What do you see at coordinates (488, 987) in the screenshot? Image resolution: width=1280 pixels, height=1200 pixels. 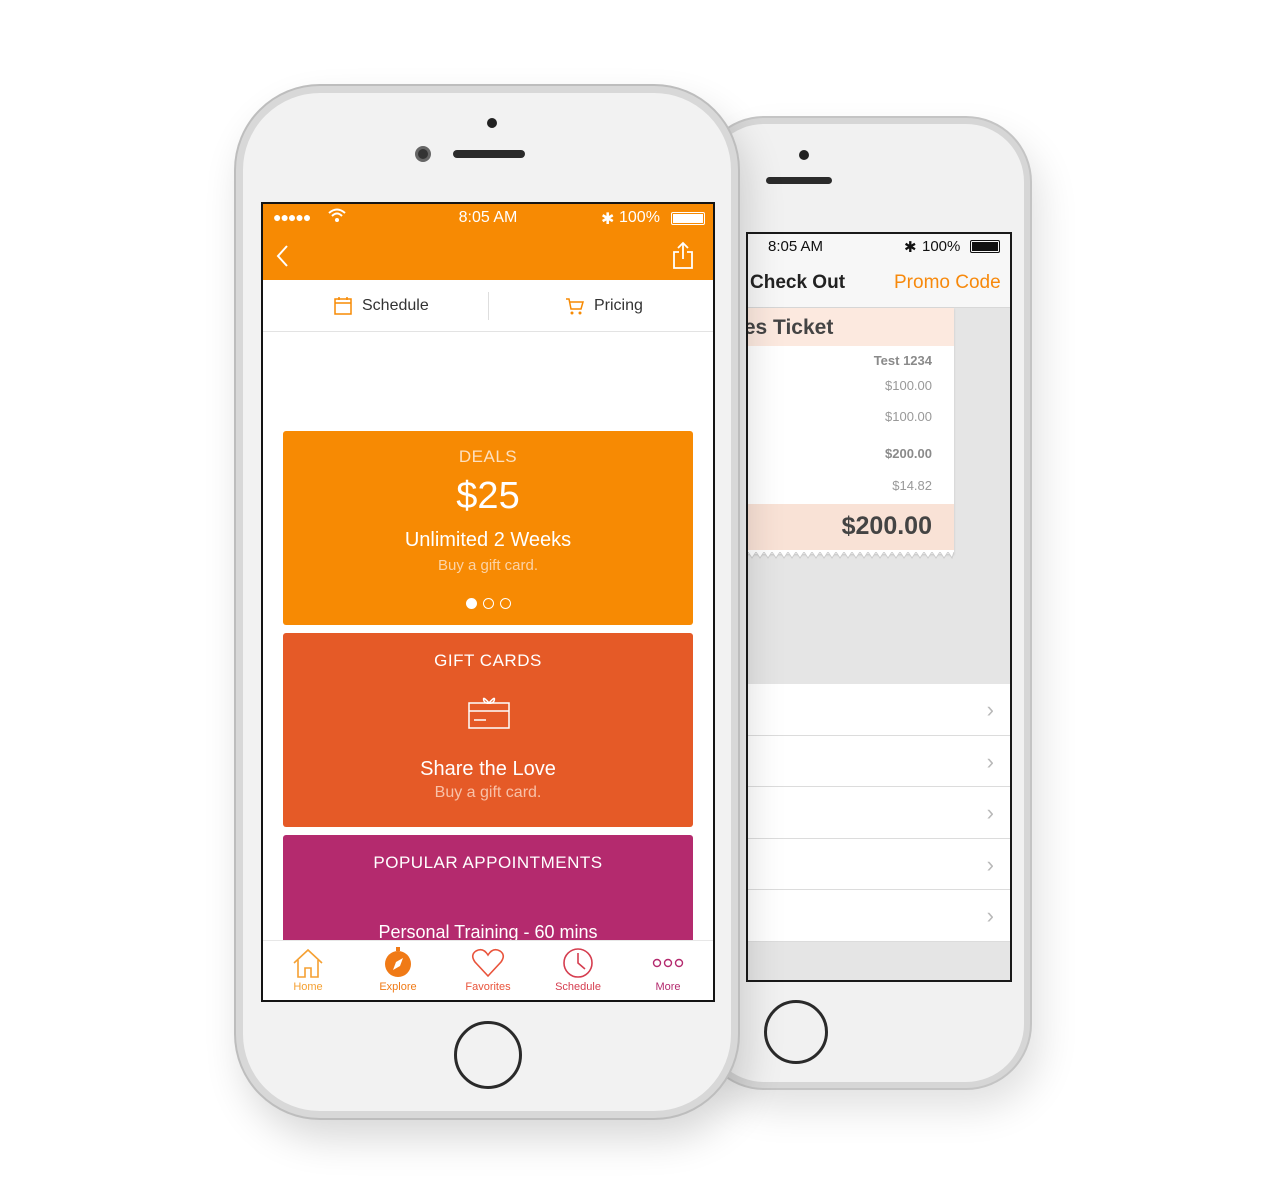 I see `tab-favorites-label: Favorites` at bounding box center [488, 987].